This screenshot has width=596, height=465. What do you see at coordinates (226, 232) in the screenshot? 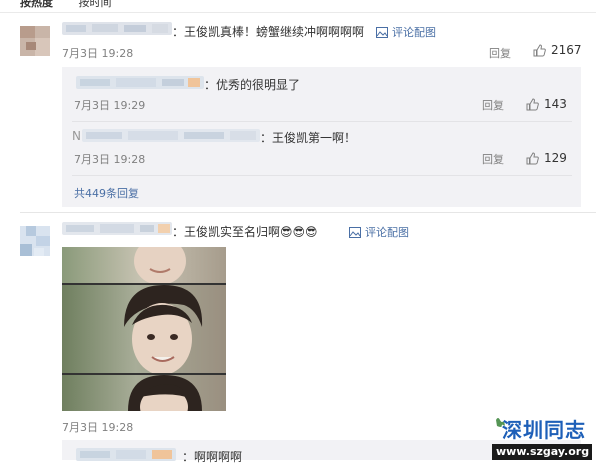
I see `comment-text: ：王俊凯实至名归啊` at bounding box center [226, 232].